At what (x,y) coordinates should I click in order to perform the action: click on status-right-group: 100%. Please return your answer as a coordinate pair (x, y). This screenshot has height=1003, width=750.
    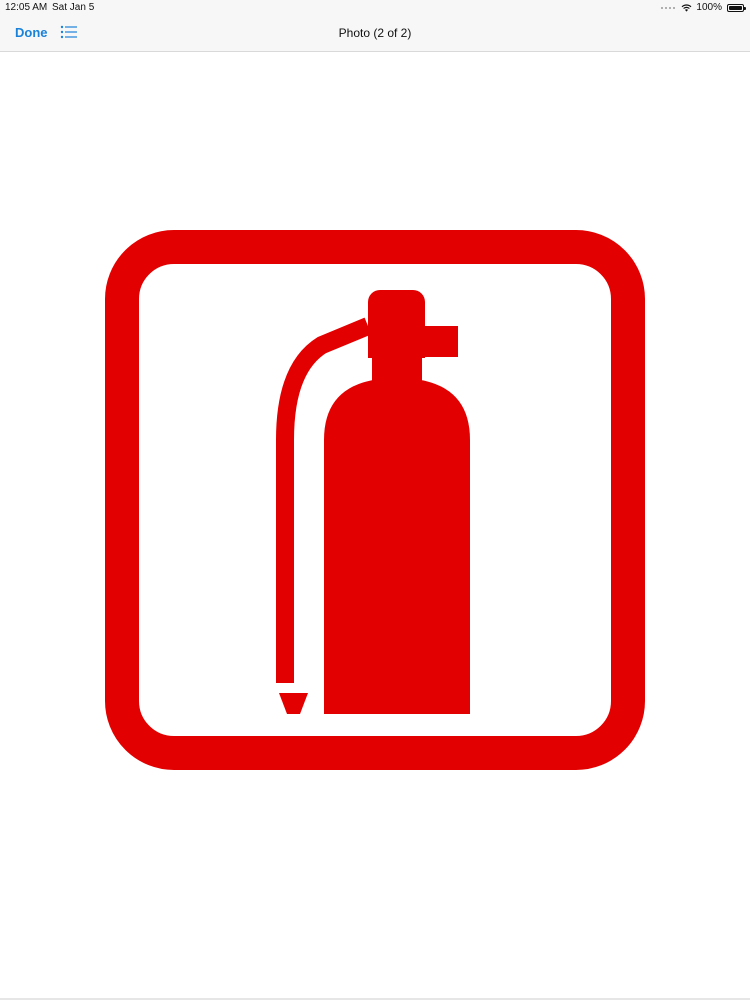
    Looking at the image, I should click on (702, 7).